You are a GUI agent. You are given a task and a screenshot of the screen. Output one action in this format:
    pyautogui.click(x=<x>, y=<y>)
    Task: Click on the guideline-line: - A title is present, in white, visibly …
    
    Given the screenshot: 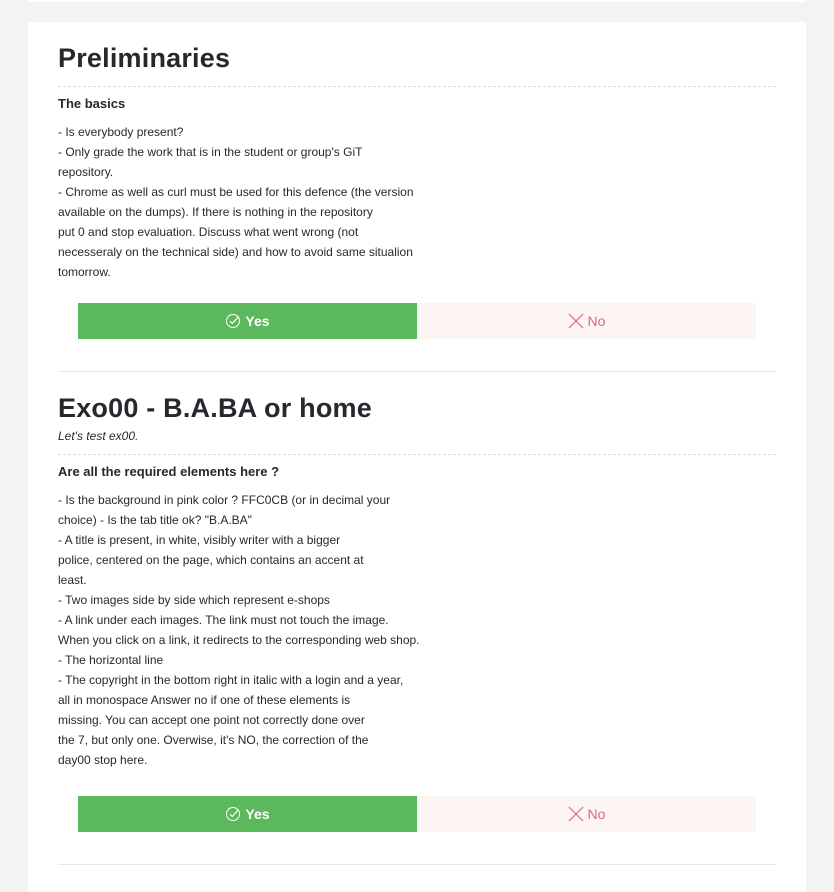 What is the action you would take?
    pyautogui.click(x=199, y=540)
    